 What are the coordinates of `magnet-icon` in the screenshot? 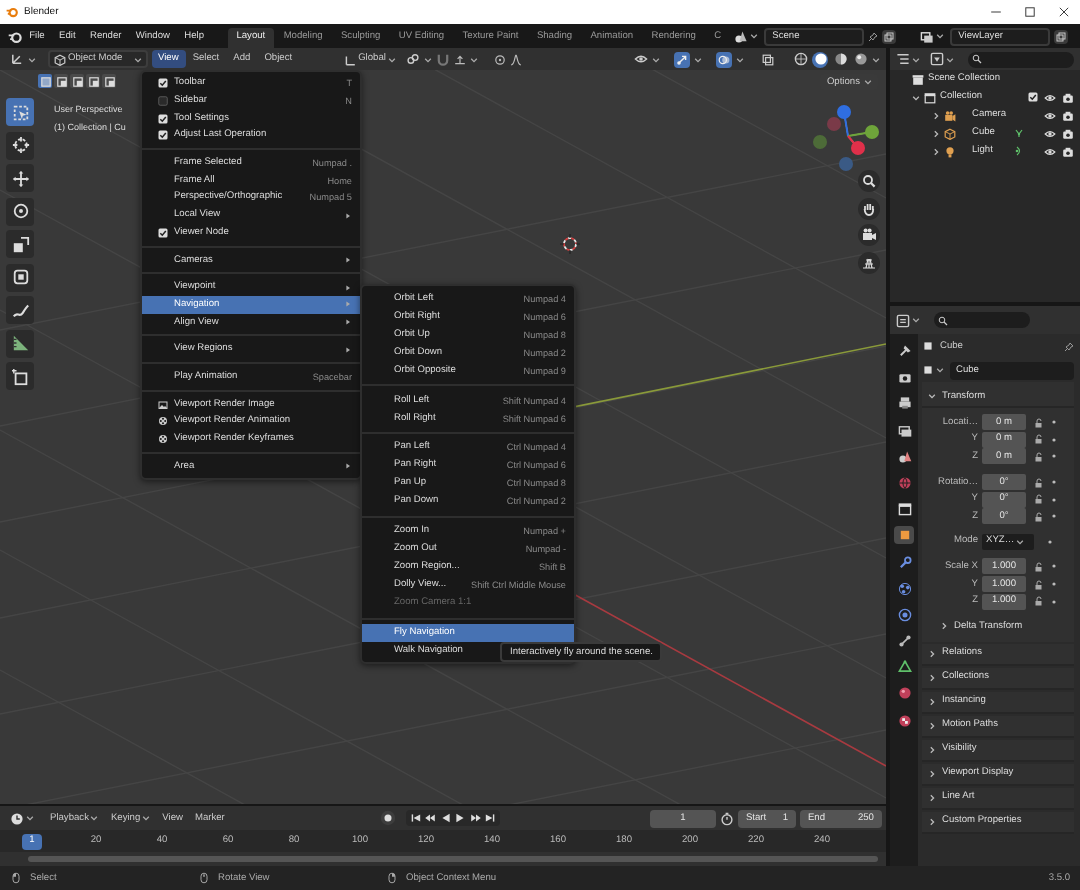 It's located at (443, 59).